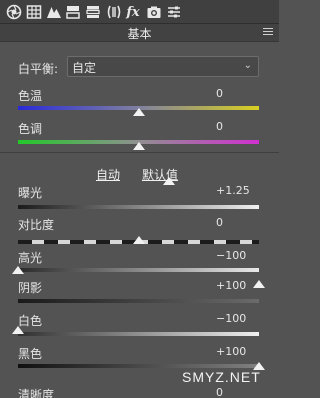 The height and width of the screenshot is (398, 320). What do you see at coordinates (73, 12) in the screenshot?
I see `split-layers-icon` at bounding box center [73, 12].